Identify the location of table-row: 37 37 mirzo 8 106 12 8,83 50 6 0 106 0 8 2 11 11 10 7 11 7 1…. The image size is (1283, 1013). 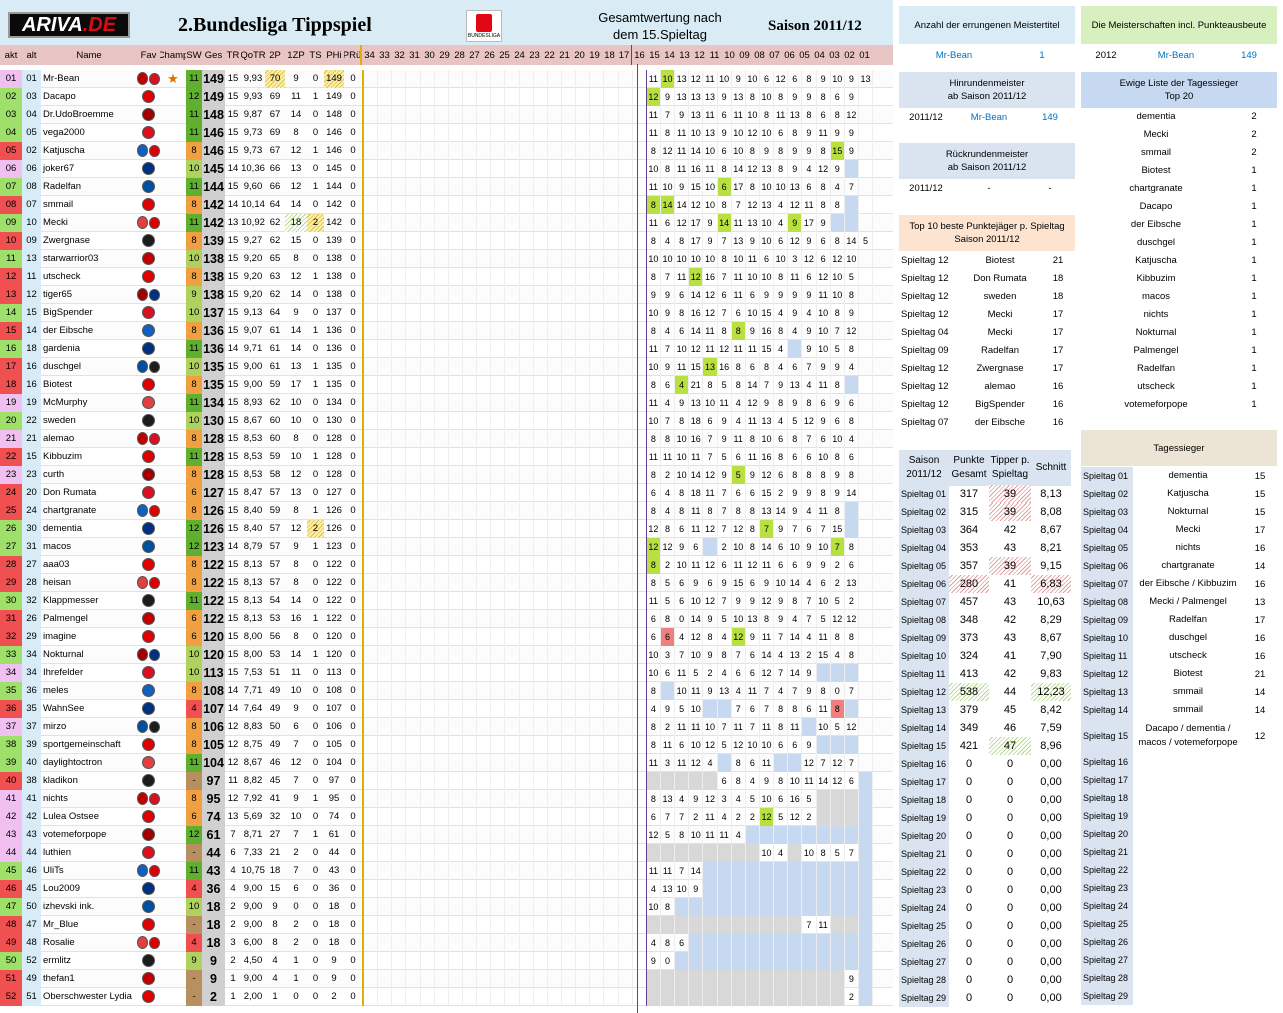
(446, 726).